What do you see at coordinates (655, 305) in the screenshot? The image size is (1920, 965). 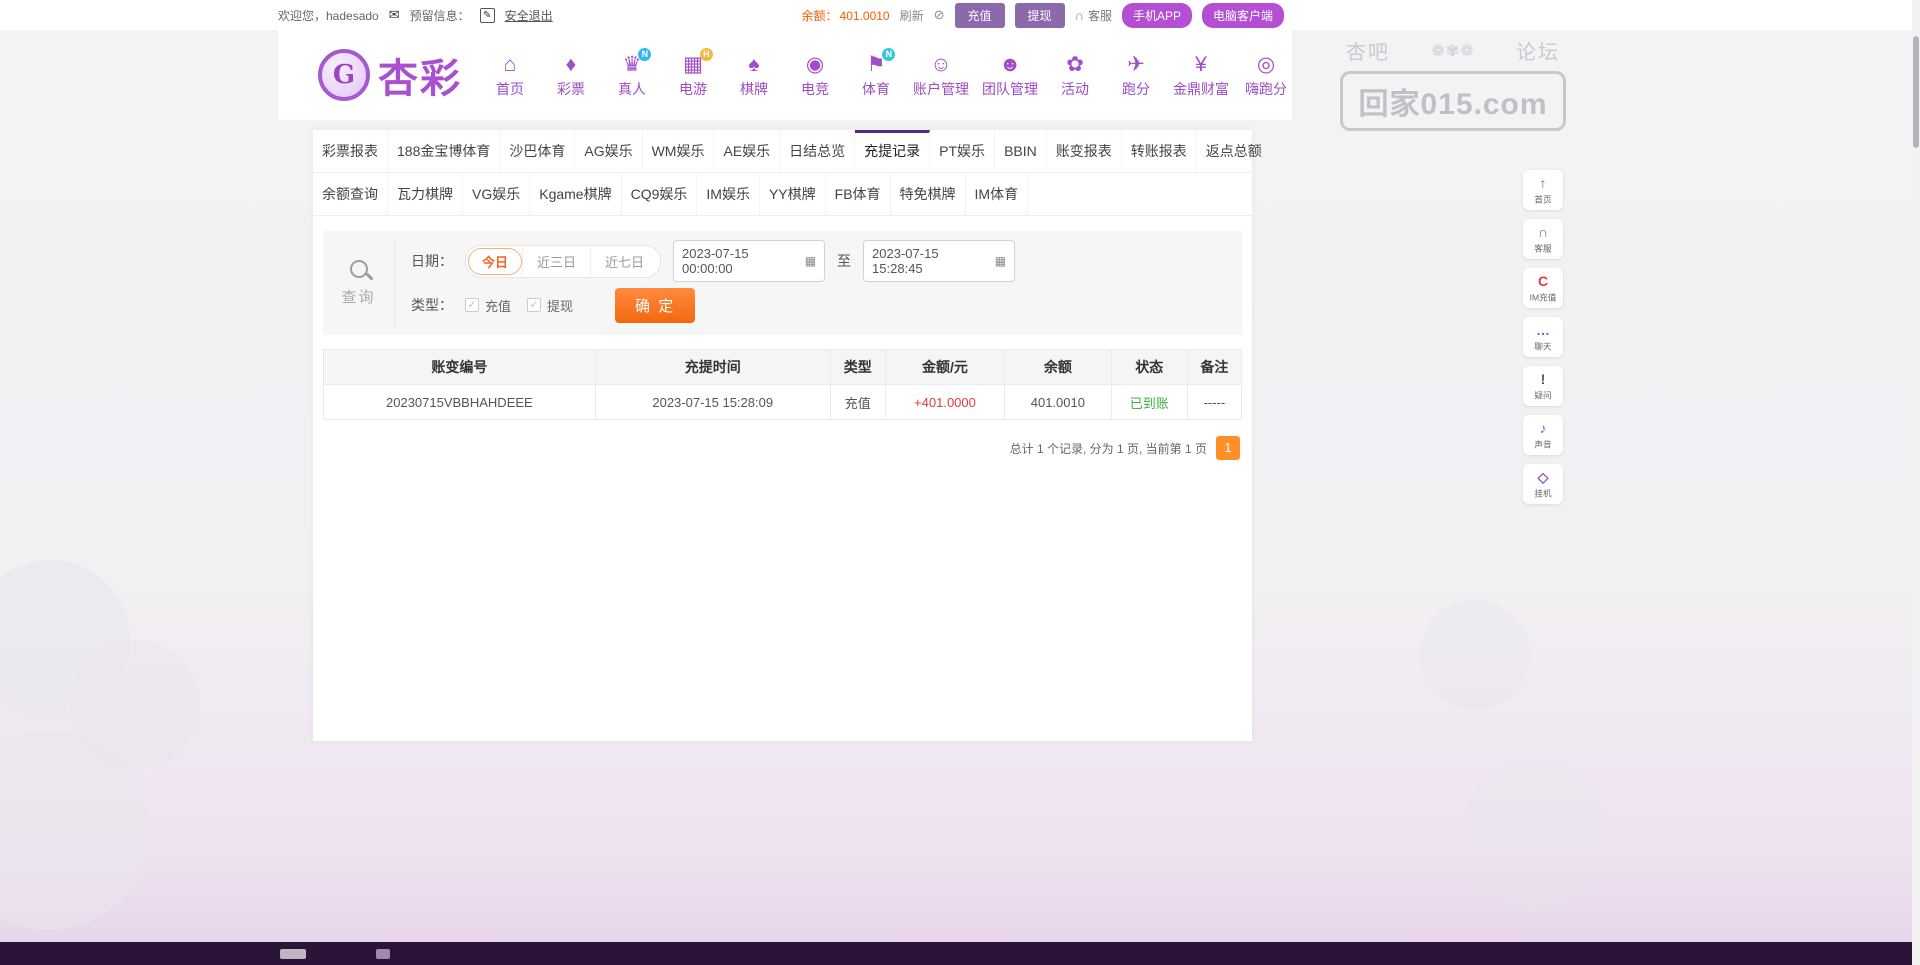 I see `confirm-button: 确 定` at bounding box center [655, 305].